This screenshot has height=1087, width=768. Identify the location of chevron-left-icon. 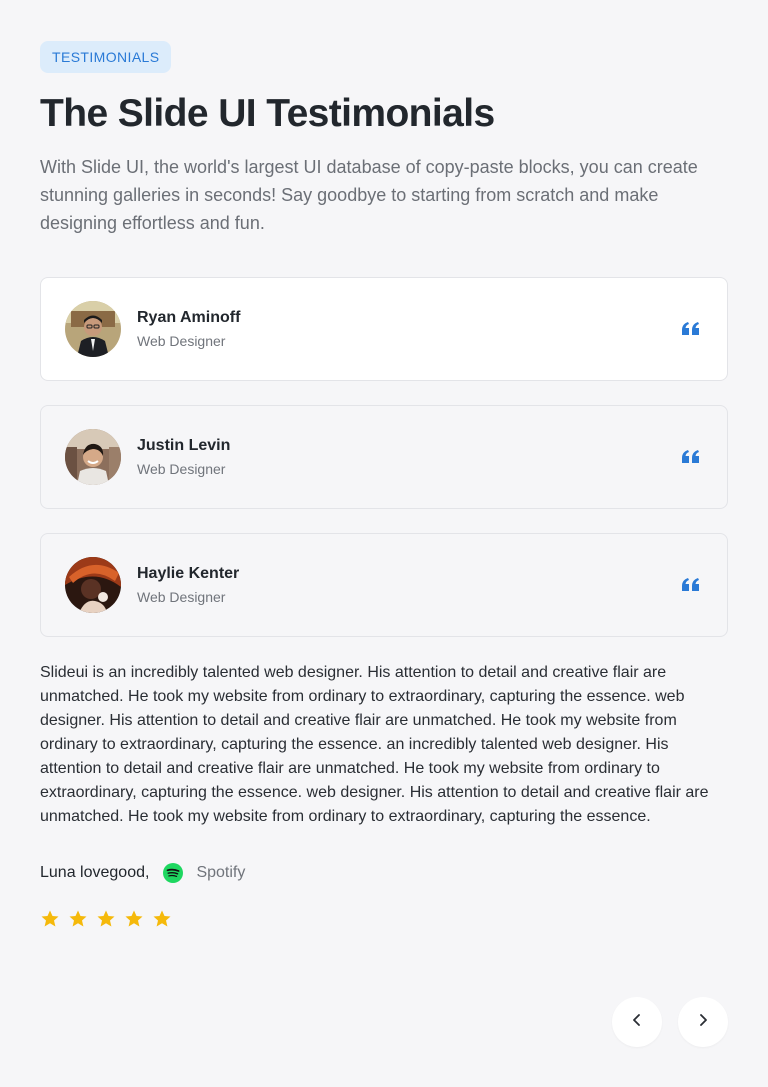
(637, 1022).